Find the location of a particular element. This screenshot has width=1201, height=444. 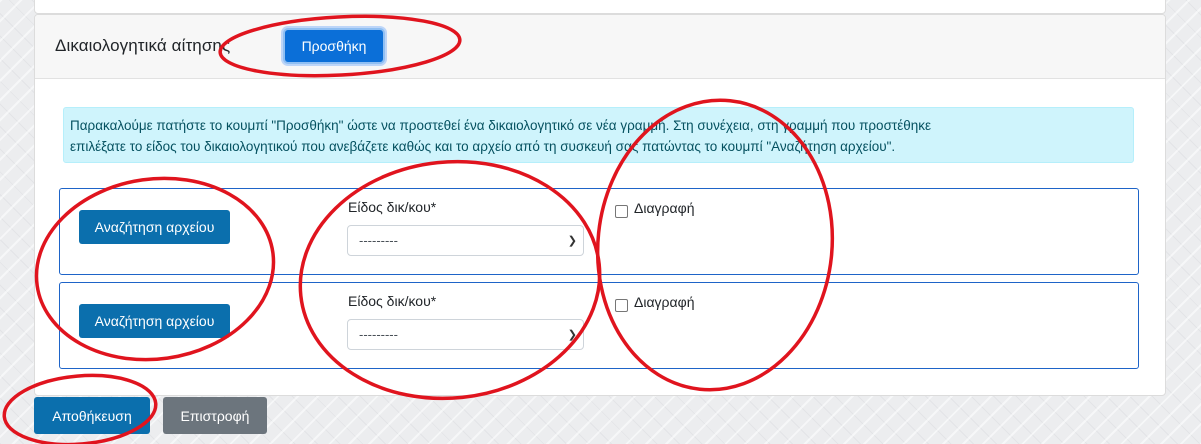

card-header: Δικαιολογητικά αίτησης is located at coordinates (600, 47).